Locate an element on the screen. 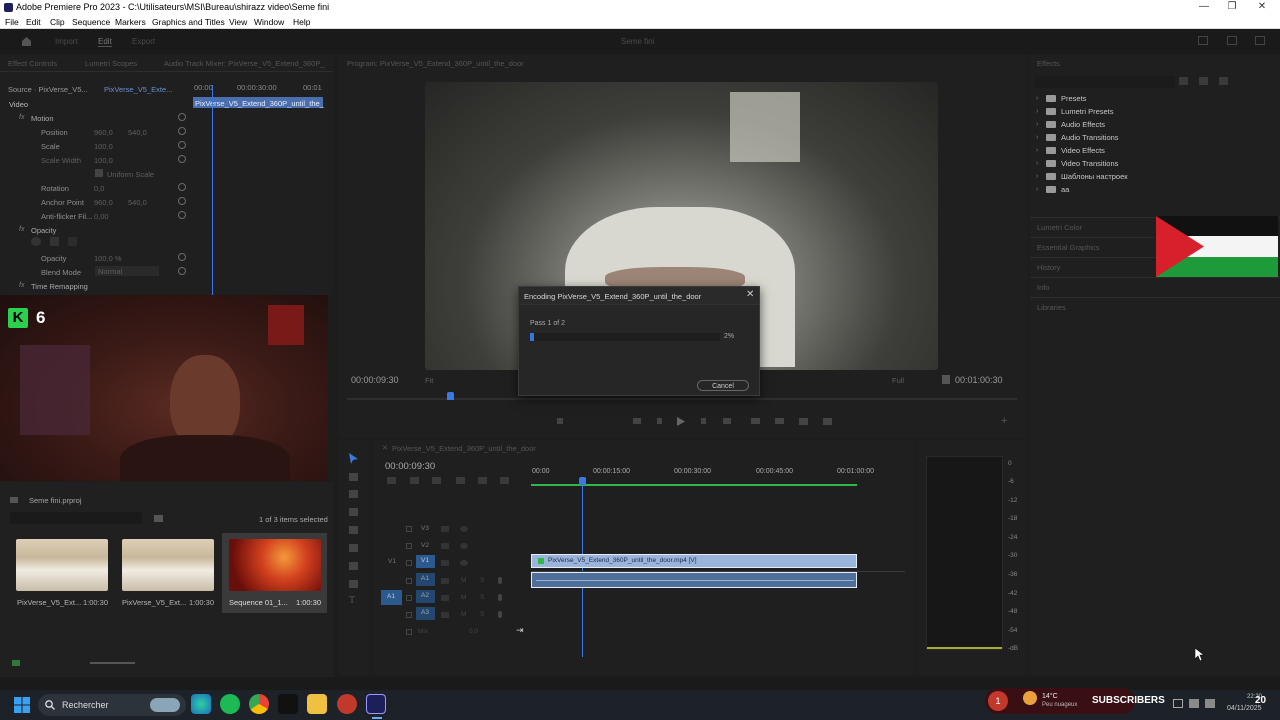  ripple-edit-tool-icon is located at coordinates (353, 494).